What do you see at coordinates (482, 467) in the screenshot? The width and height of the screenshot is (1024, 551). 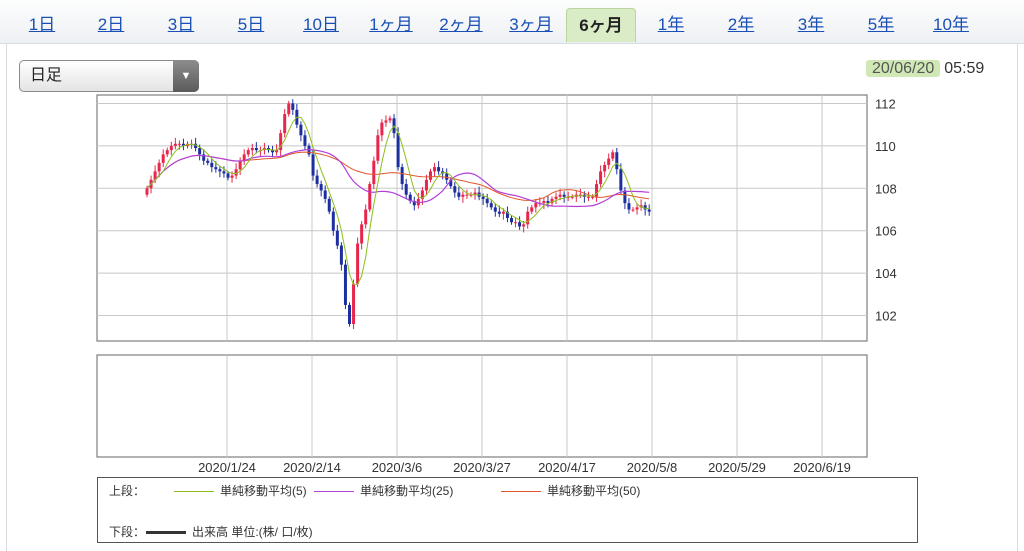 I see `x-tick-label: 2020/3/27` at bounding box center [482, 467].